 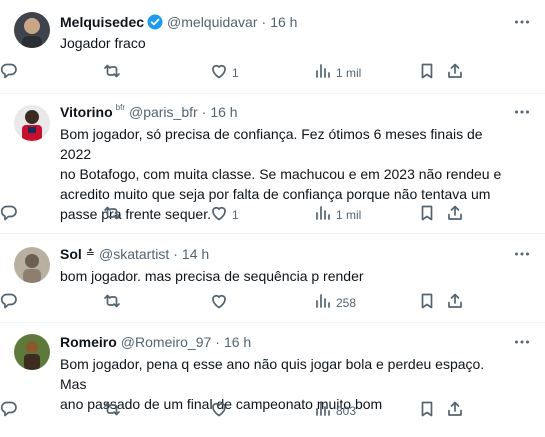 I want to click on views-count: 803, so click(x=346, y=410).